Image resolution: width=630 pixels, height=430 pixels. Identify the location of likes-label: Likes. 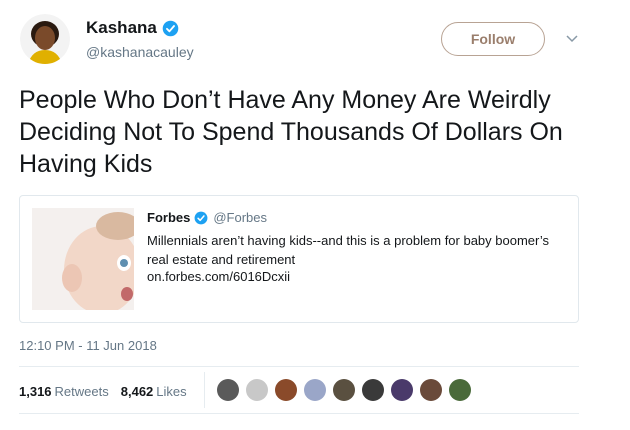
(171, 391).